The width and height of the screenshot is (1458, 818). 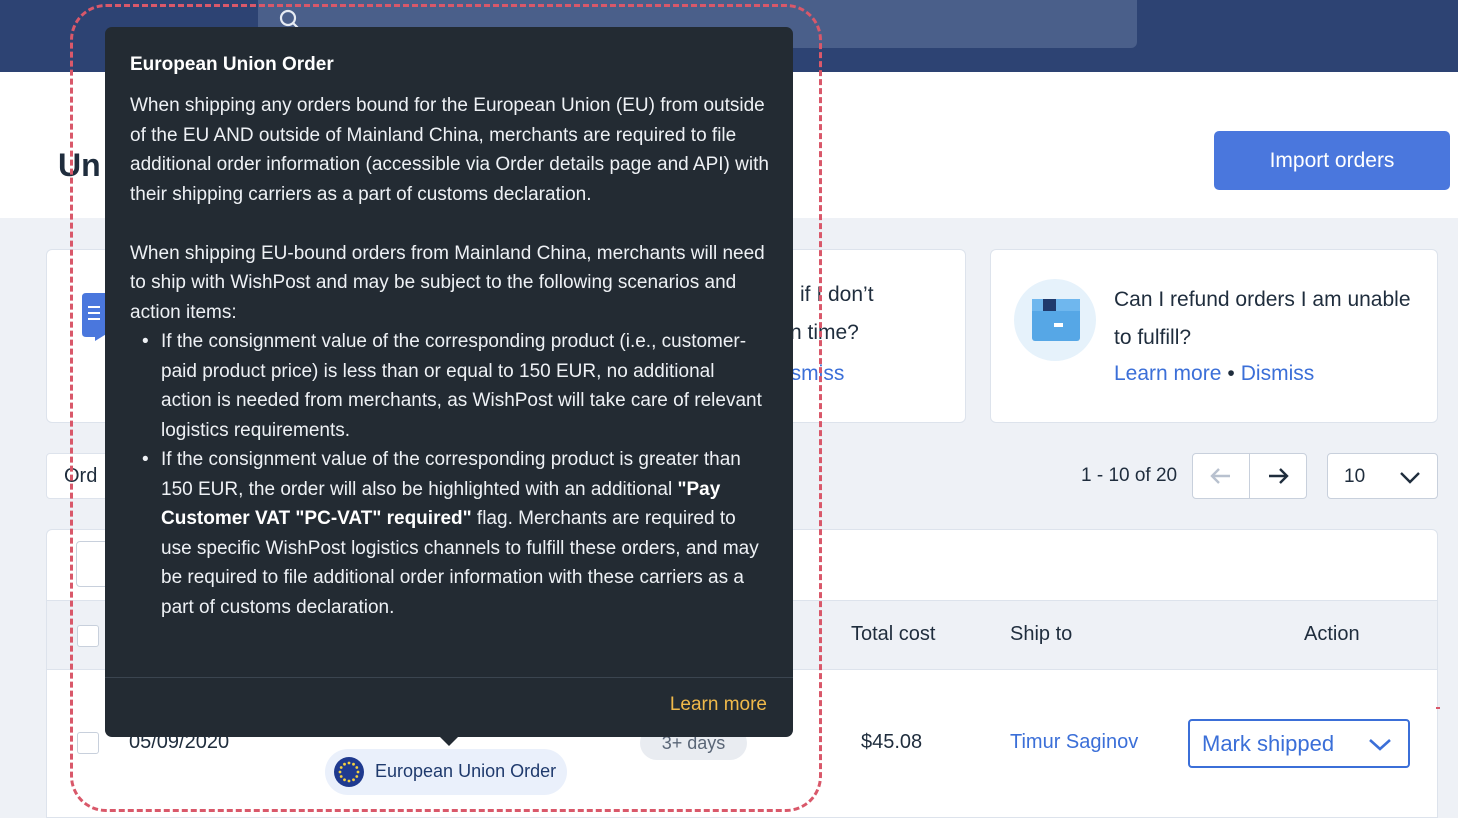 What do you see at coordinates (79, 165) in the screenshot?
I see `page-title: Un` at bounding box center [79, 165].